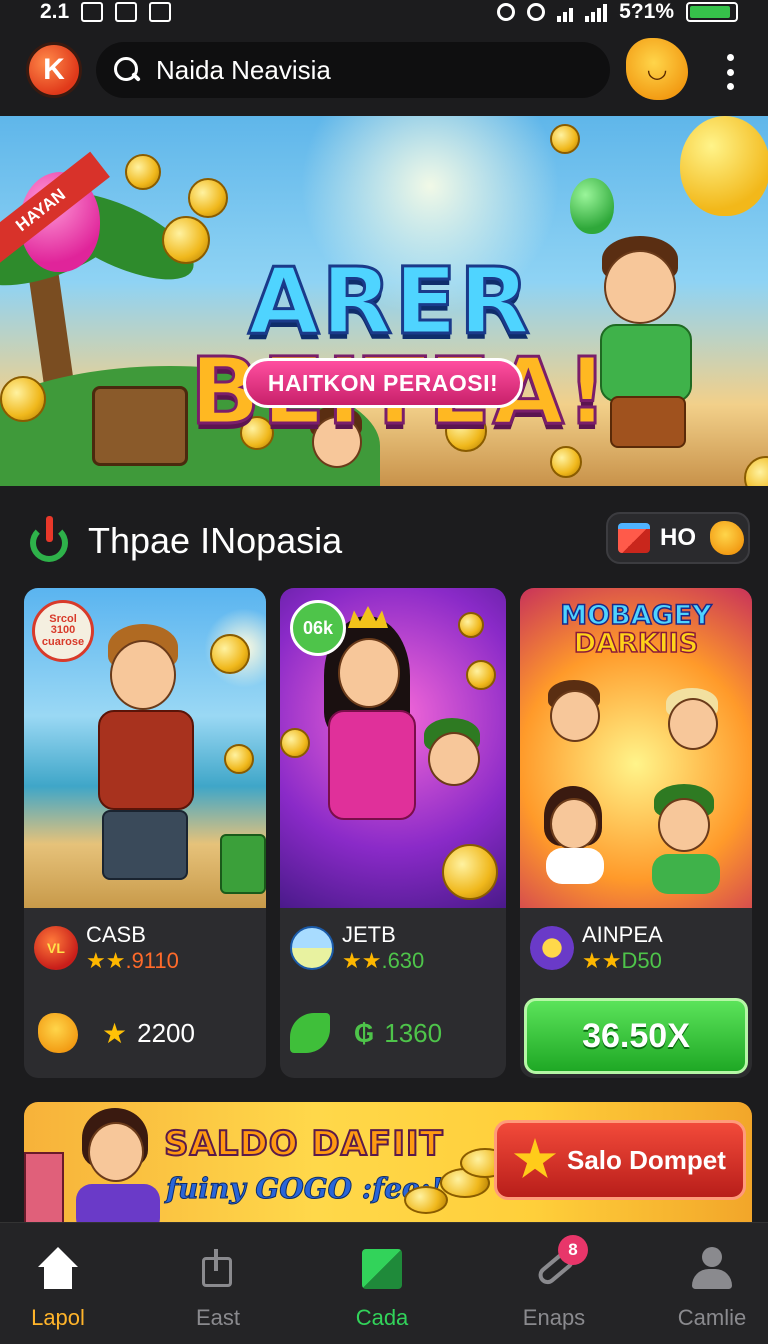  Describe the element at coordinates (215, 540) in the screenshot. I see `section-title: Thpae INopasia` at that location.